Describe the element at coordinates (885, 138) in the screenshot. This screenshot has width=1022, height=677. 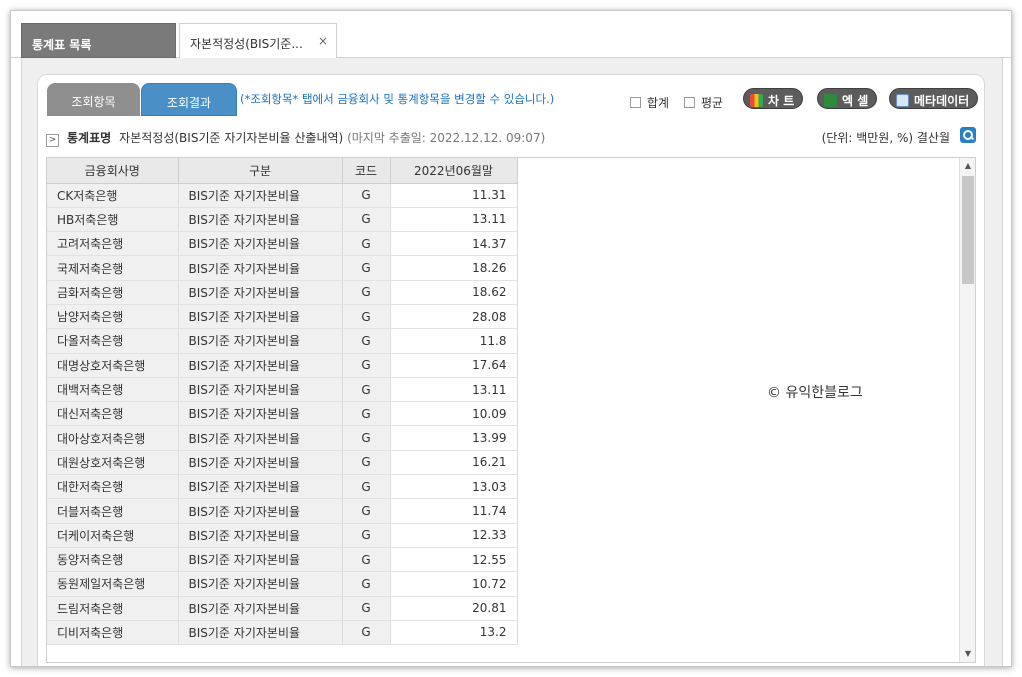
I see `unit-label: (단위: 백만원, %) 결산월` at that location.